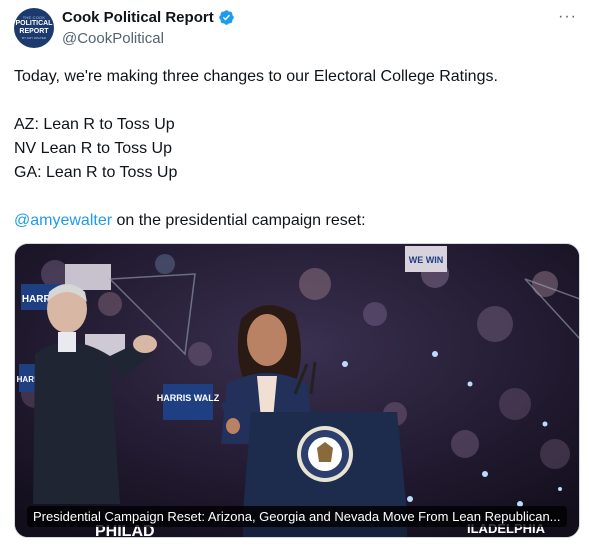 This screenshot has width=589, height=547. What do you see at coordinates (226, 17) in the screenshot?
I see `verified-badge-icon` at bounding box center [226, 17].